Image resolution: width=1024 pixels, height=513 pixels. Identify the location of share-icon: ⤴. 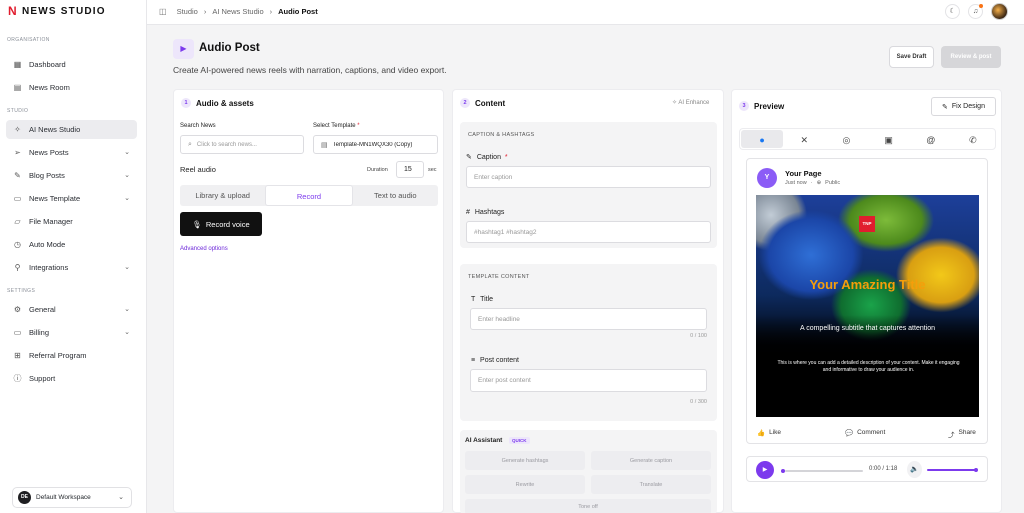
(951, 435).